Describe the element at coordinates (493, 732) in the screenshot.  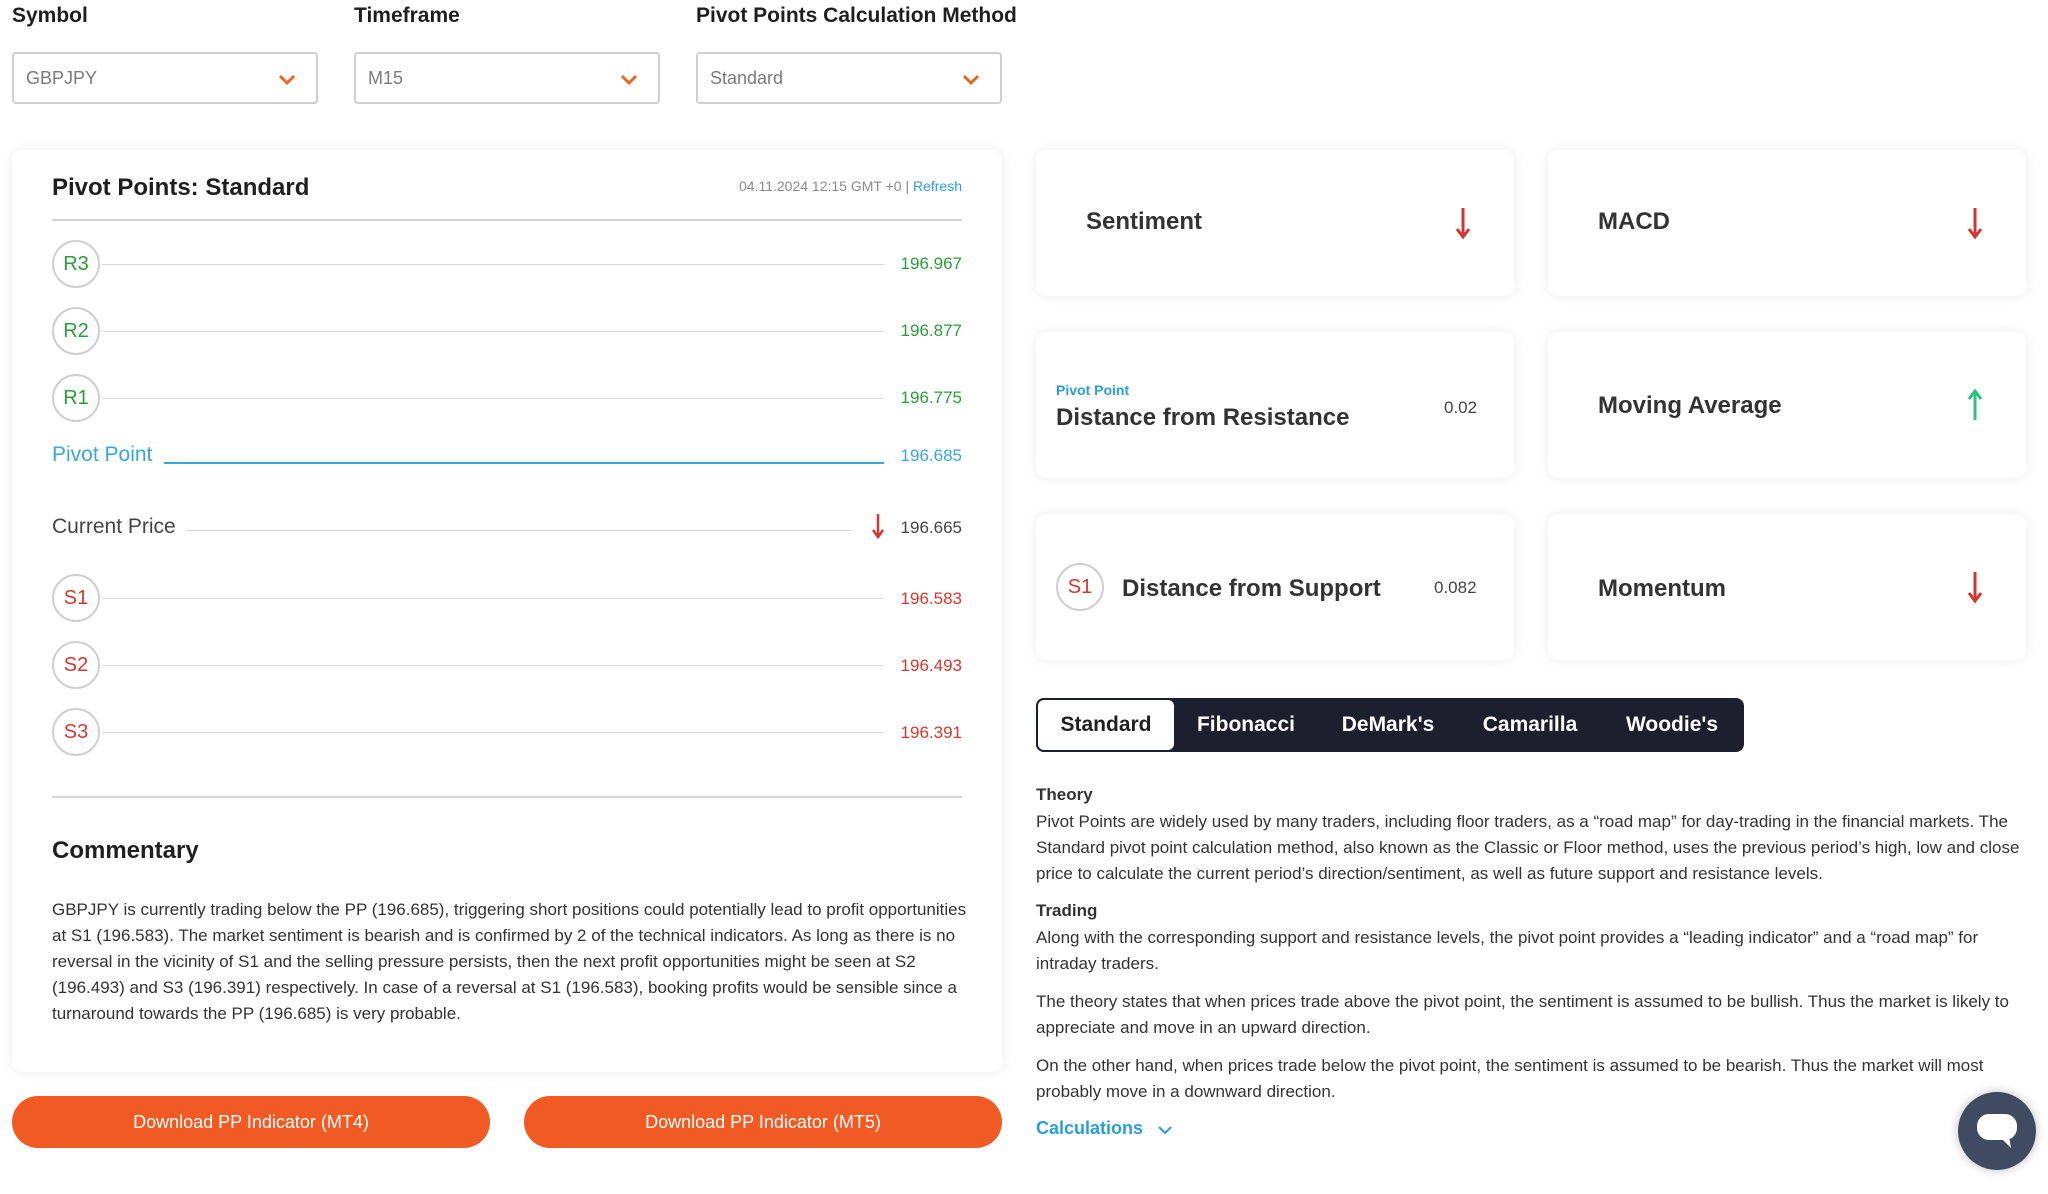
I see `level-line-s3` at that location.